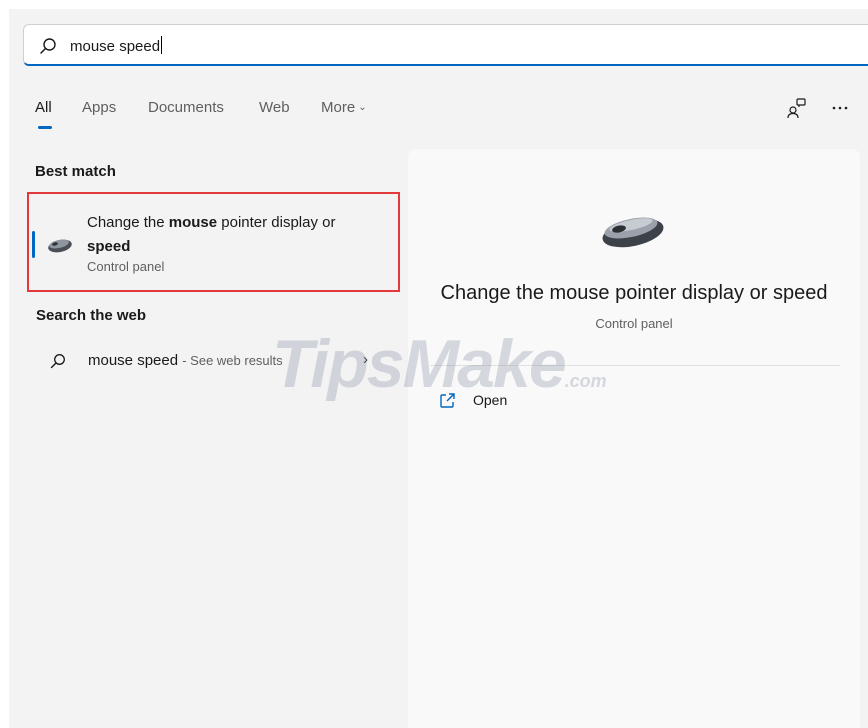 The image size is (868, 728). What do you see at coordinates (99, 107) in the screenshot?
I see `tab-apps: Apps` at bounding box center [99, 107].